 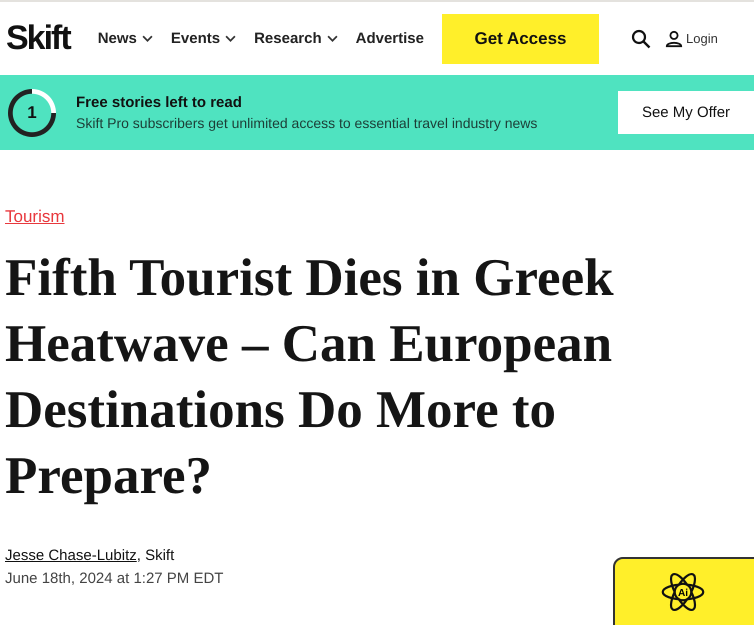 What do you see at coordinates (71, 555) in the screenshot?
I see `author-link: Jesse Chase-Lubitz` at bounding box center [71, 555].